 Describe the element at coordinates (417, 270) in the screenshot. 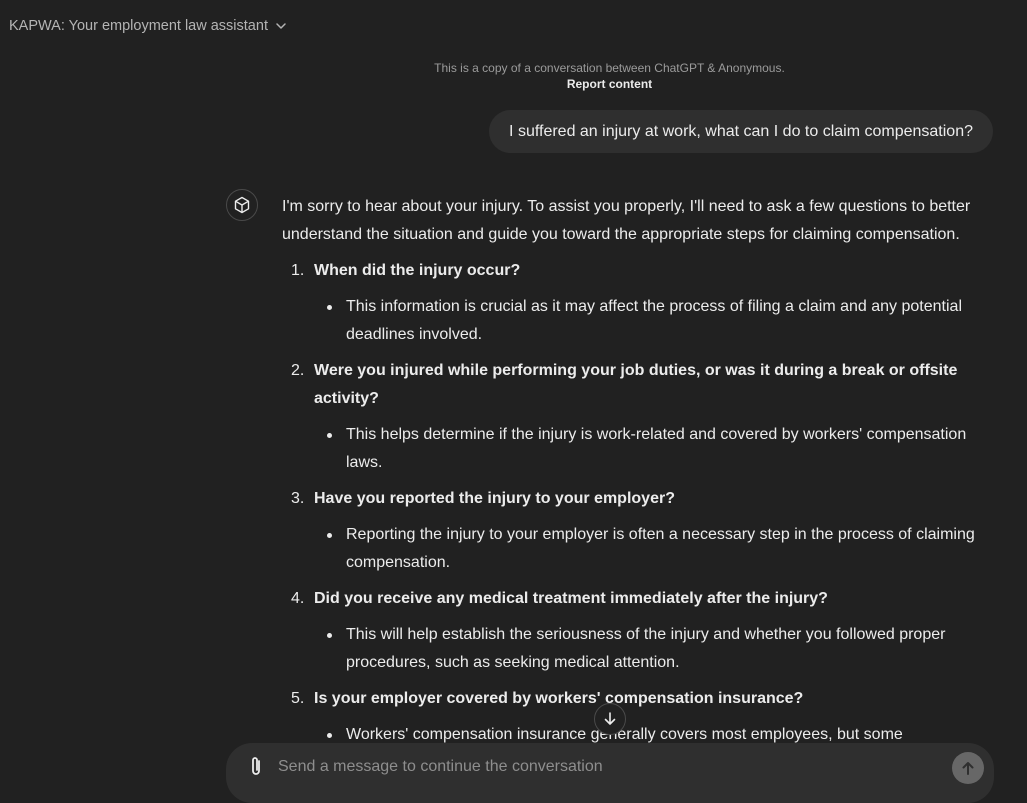

I see `question-title: When did the injury occur?` at that location.